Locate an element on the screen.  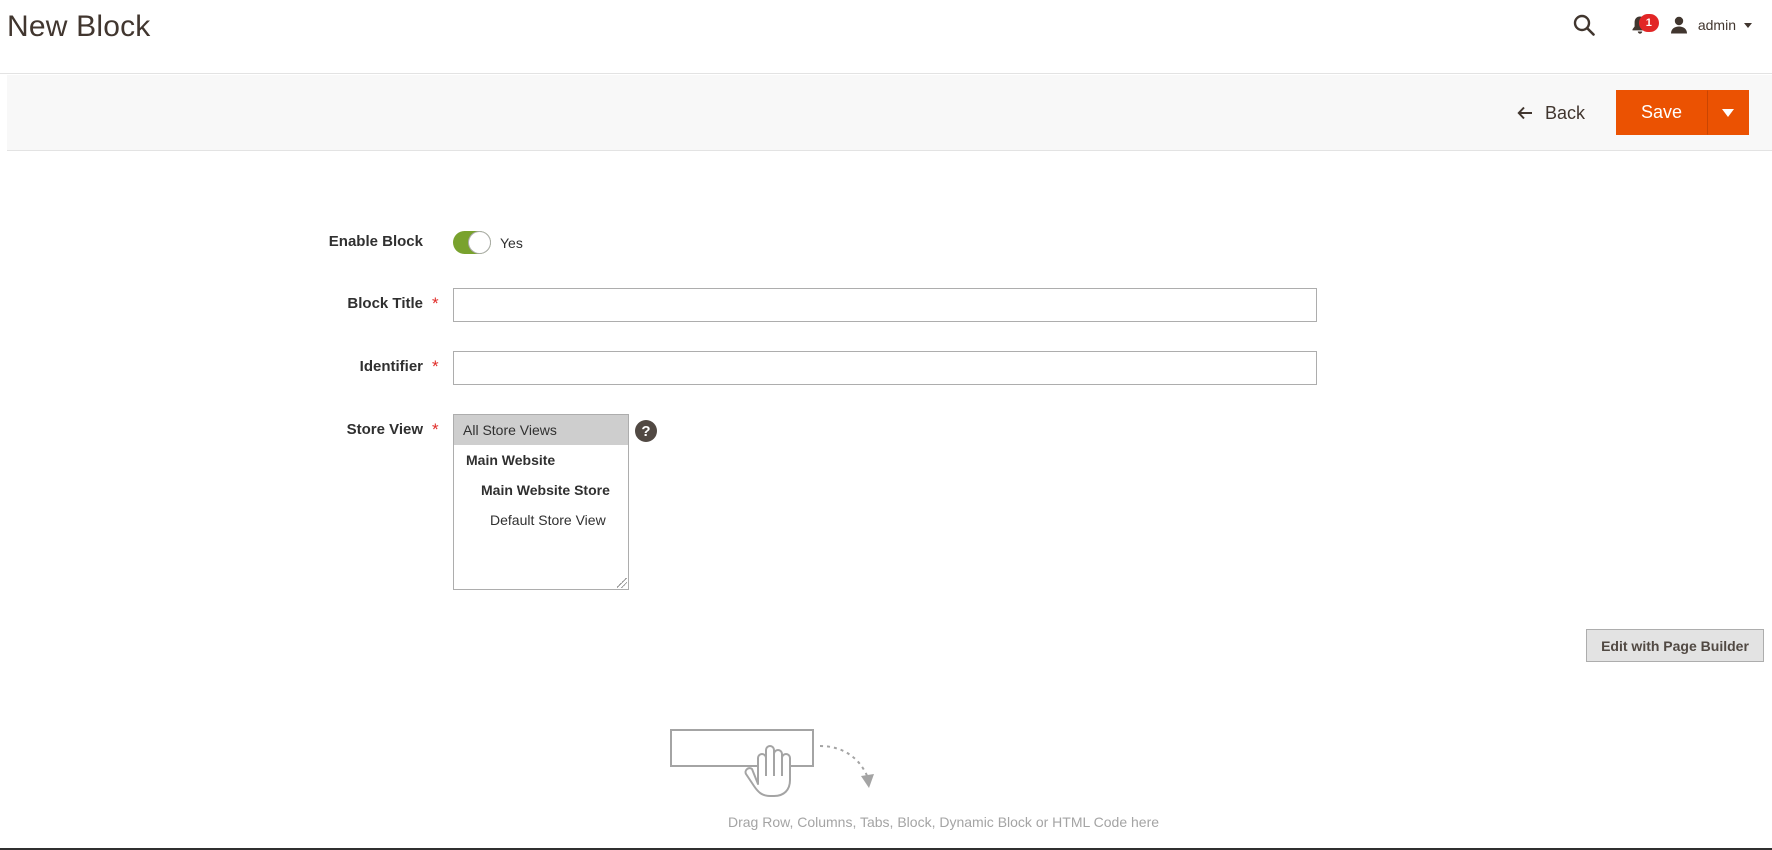
search-button is located at coordinates (1584, 25).